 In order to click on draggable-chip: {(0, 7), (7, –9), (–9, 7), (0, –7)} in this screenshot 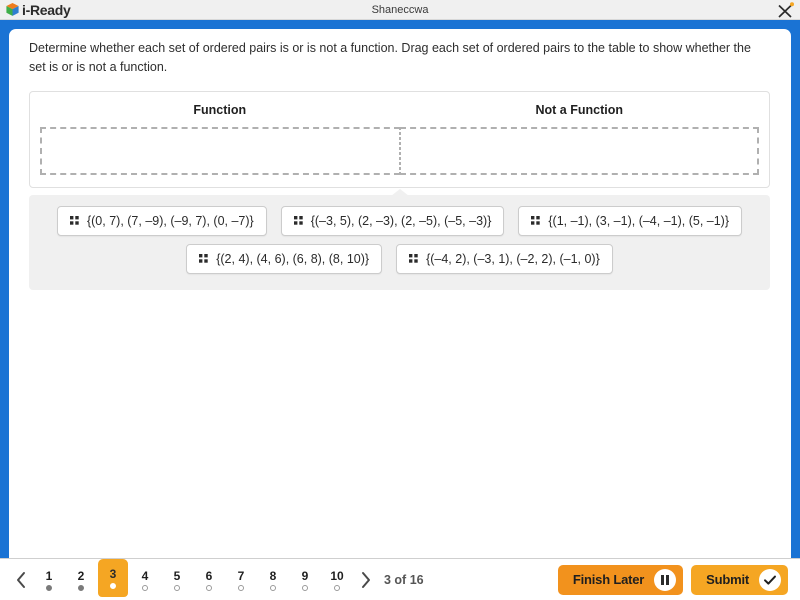, I will do `click(161, 220)`.